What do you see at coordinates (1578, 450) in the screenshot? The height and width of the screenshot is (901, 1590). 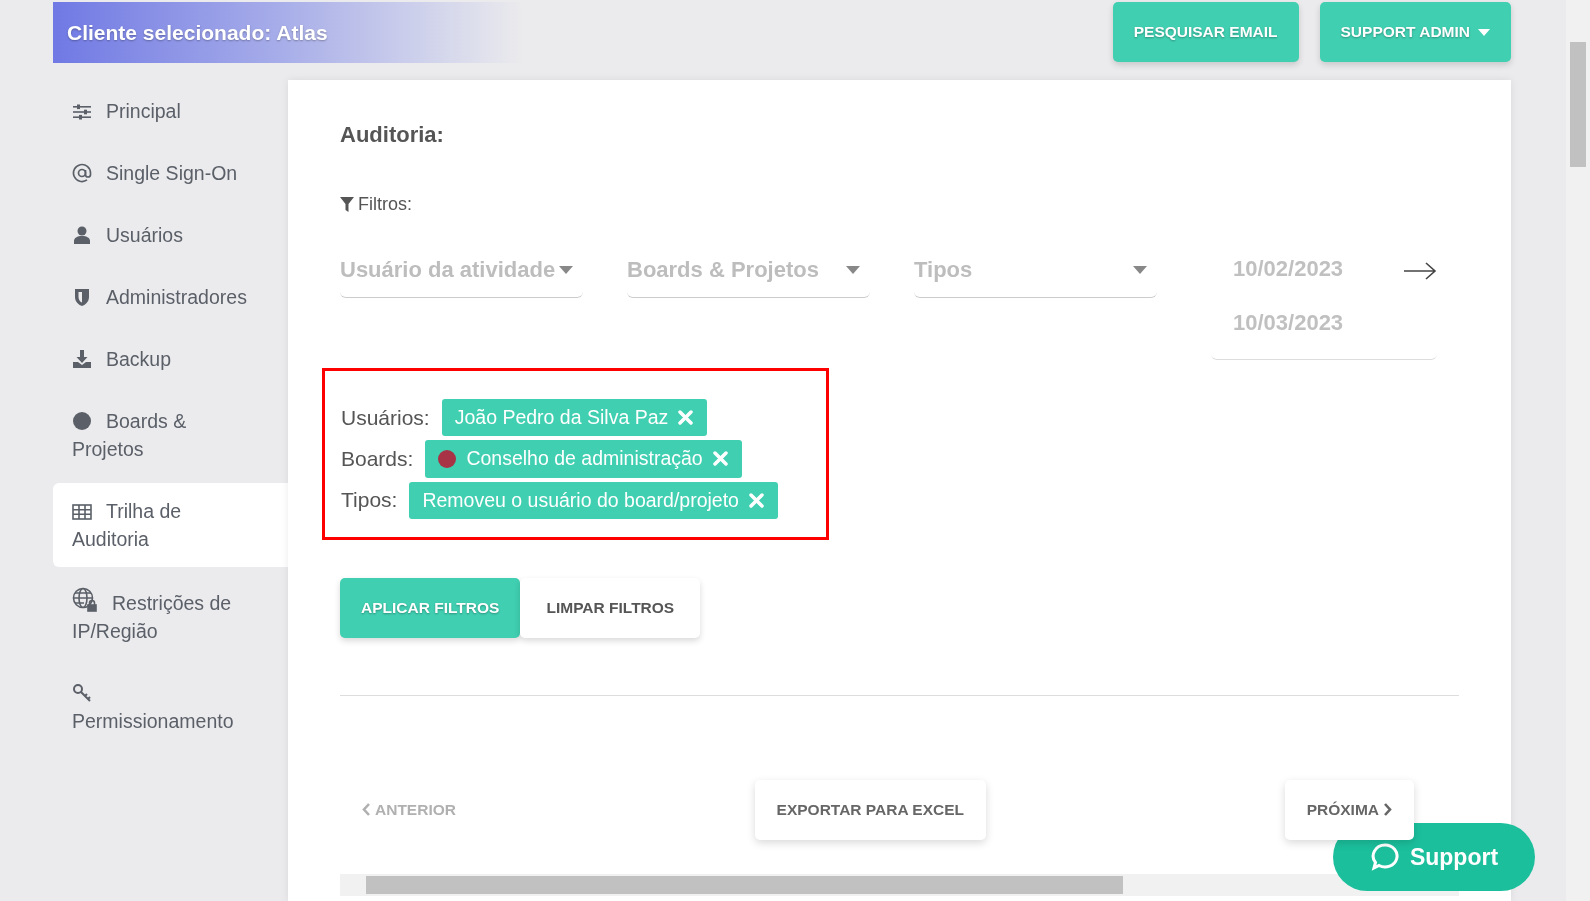 I see `vertical-scrollbar` at bounding box center [1578, 450].